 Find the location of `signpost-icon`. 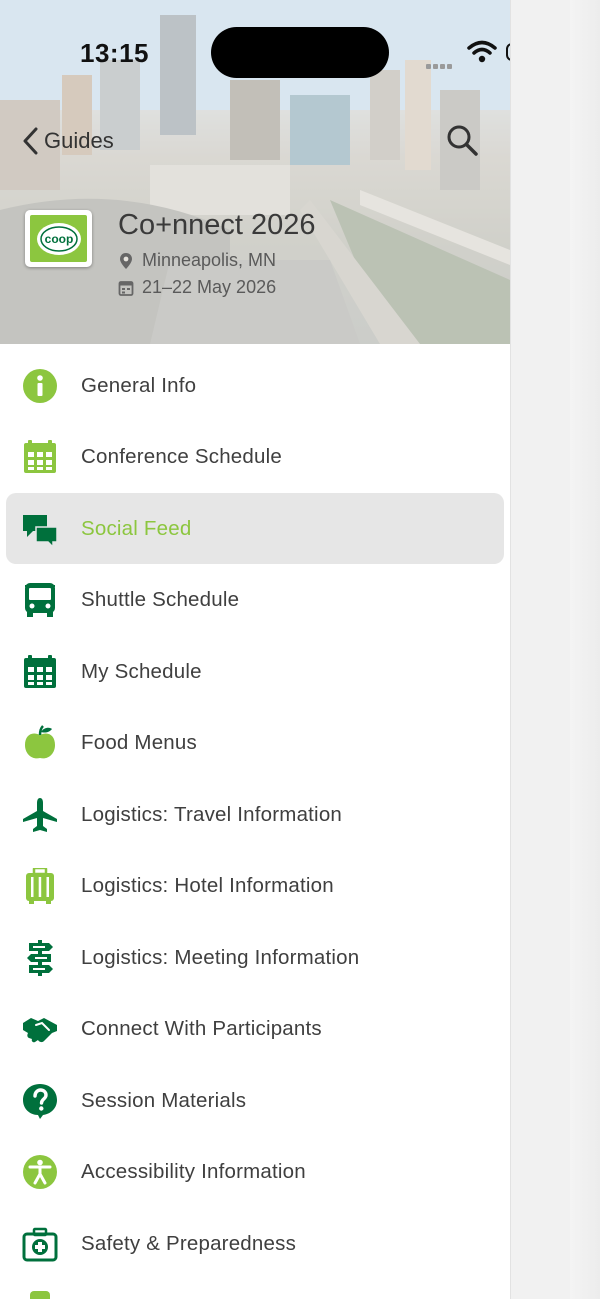

signpost-icon is located at coordinates (40, 958).